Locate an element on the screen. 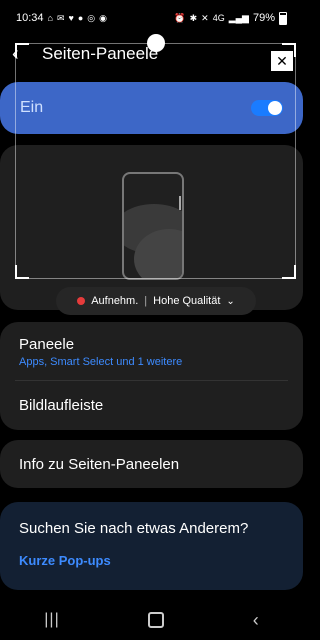 This screenshot has width=320, height=640. network-icon: 4G is located at coordinates (218, 18).